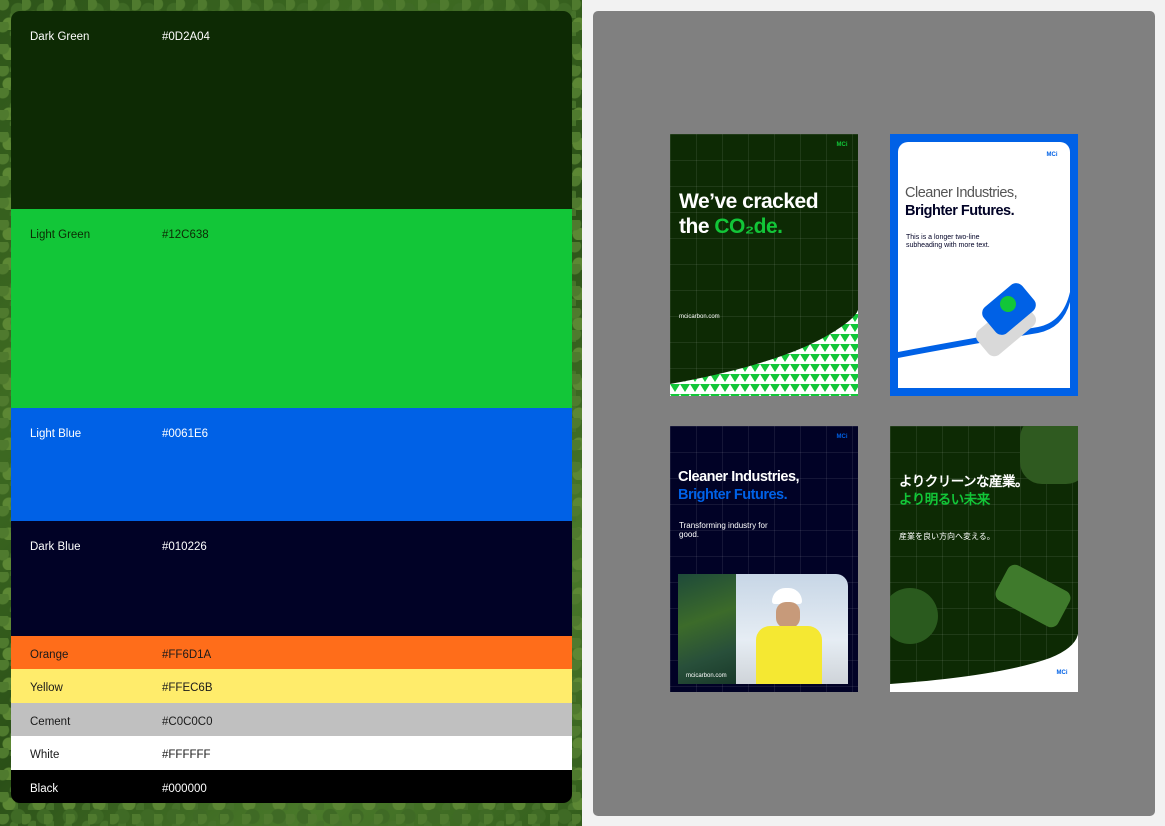 The image size is (1165, 826). Describe the element at coordinates (185, 235) in the screenshot. I see `swatch-hex: #12C638` at that location.